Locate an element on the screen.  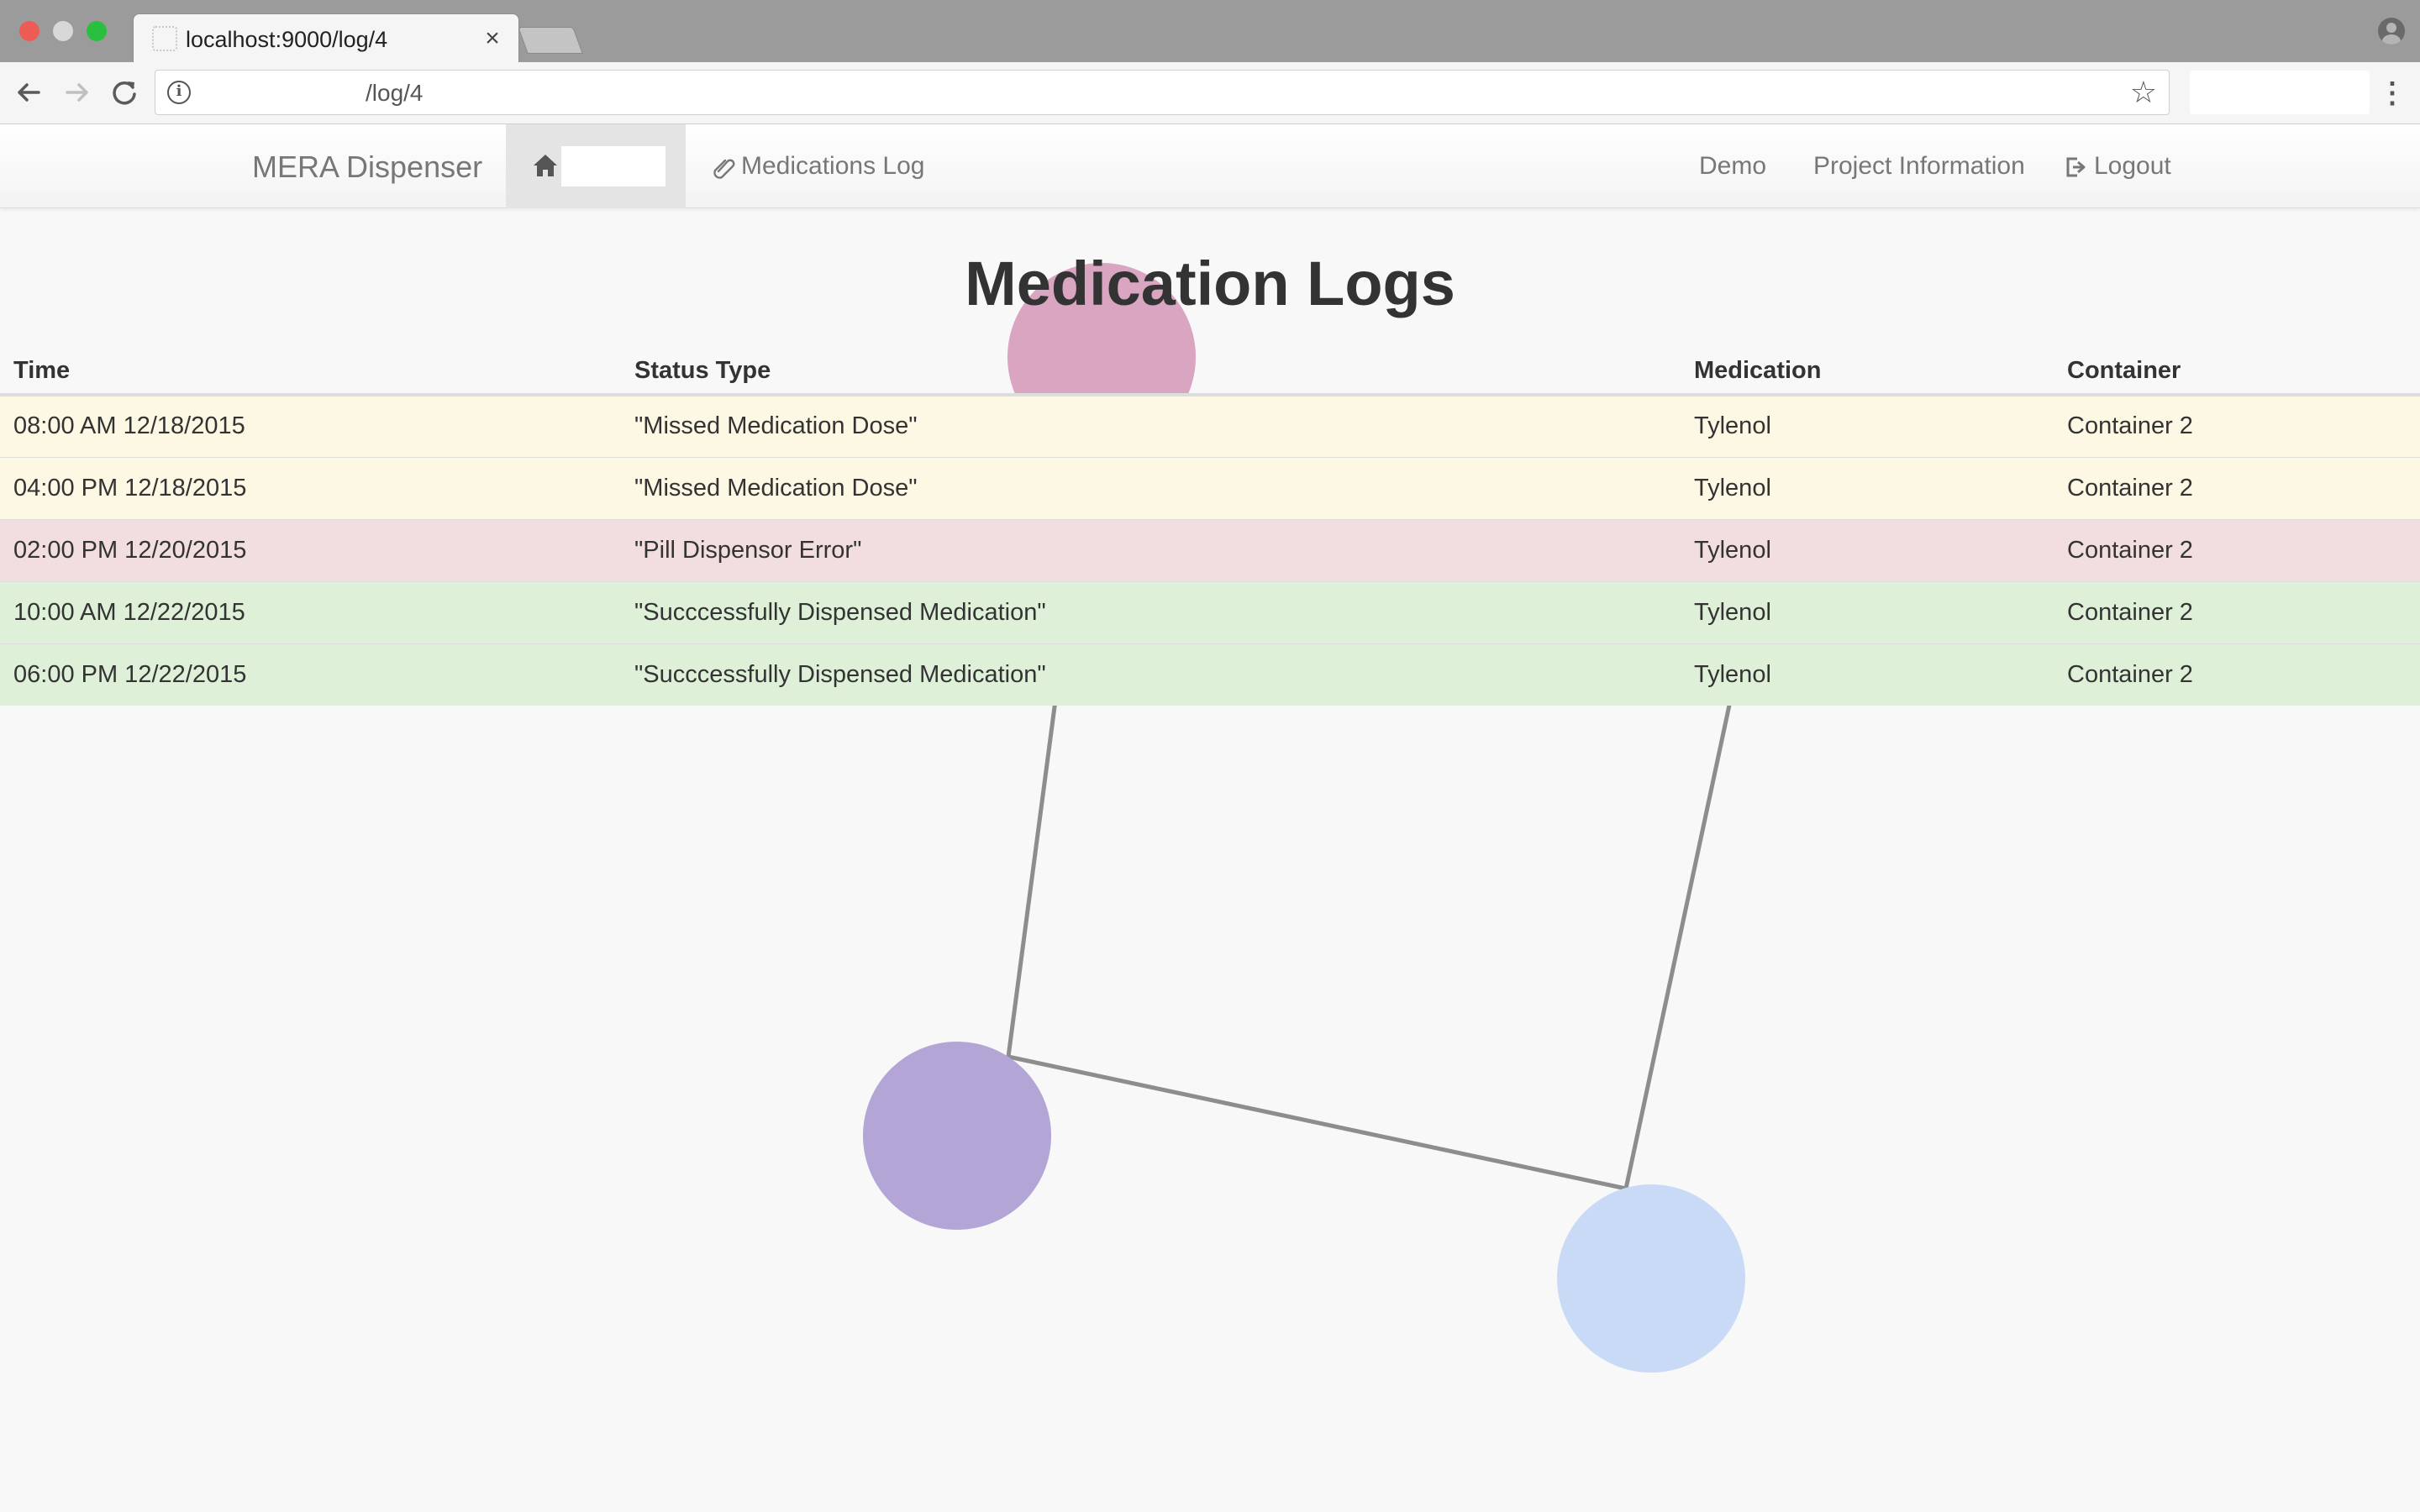
blue-node is located at coordinates (1651, 1278).